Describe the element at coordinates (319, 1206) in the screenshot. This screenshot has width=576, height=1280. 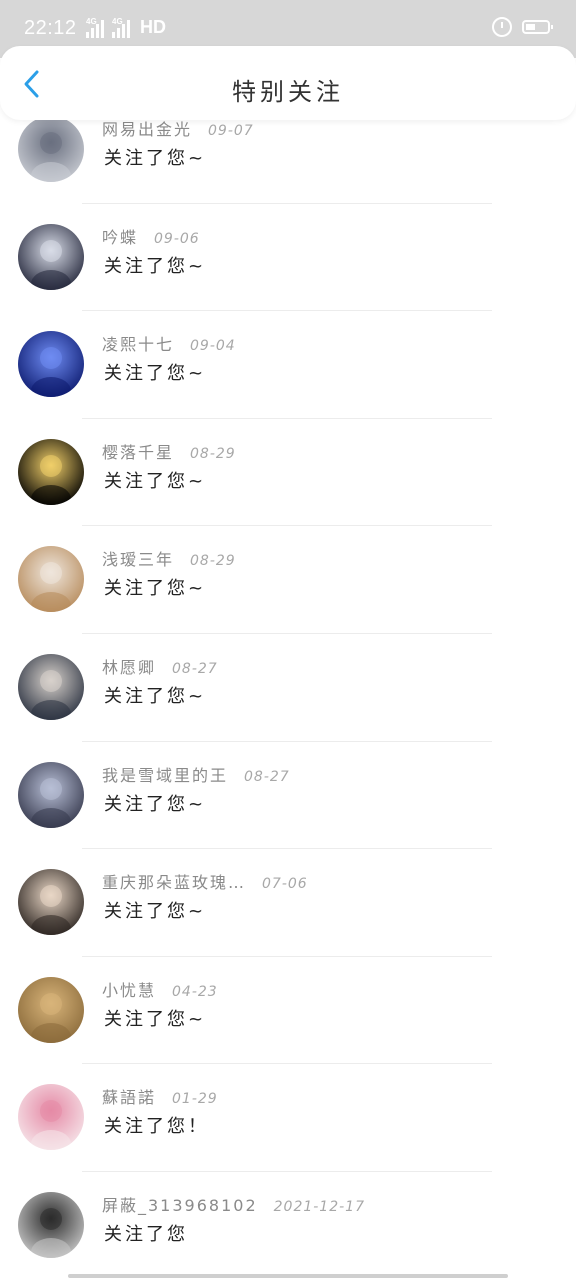
I see `notification-date: 2021-12-17` at that location.